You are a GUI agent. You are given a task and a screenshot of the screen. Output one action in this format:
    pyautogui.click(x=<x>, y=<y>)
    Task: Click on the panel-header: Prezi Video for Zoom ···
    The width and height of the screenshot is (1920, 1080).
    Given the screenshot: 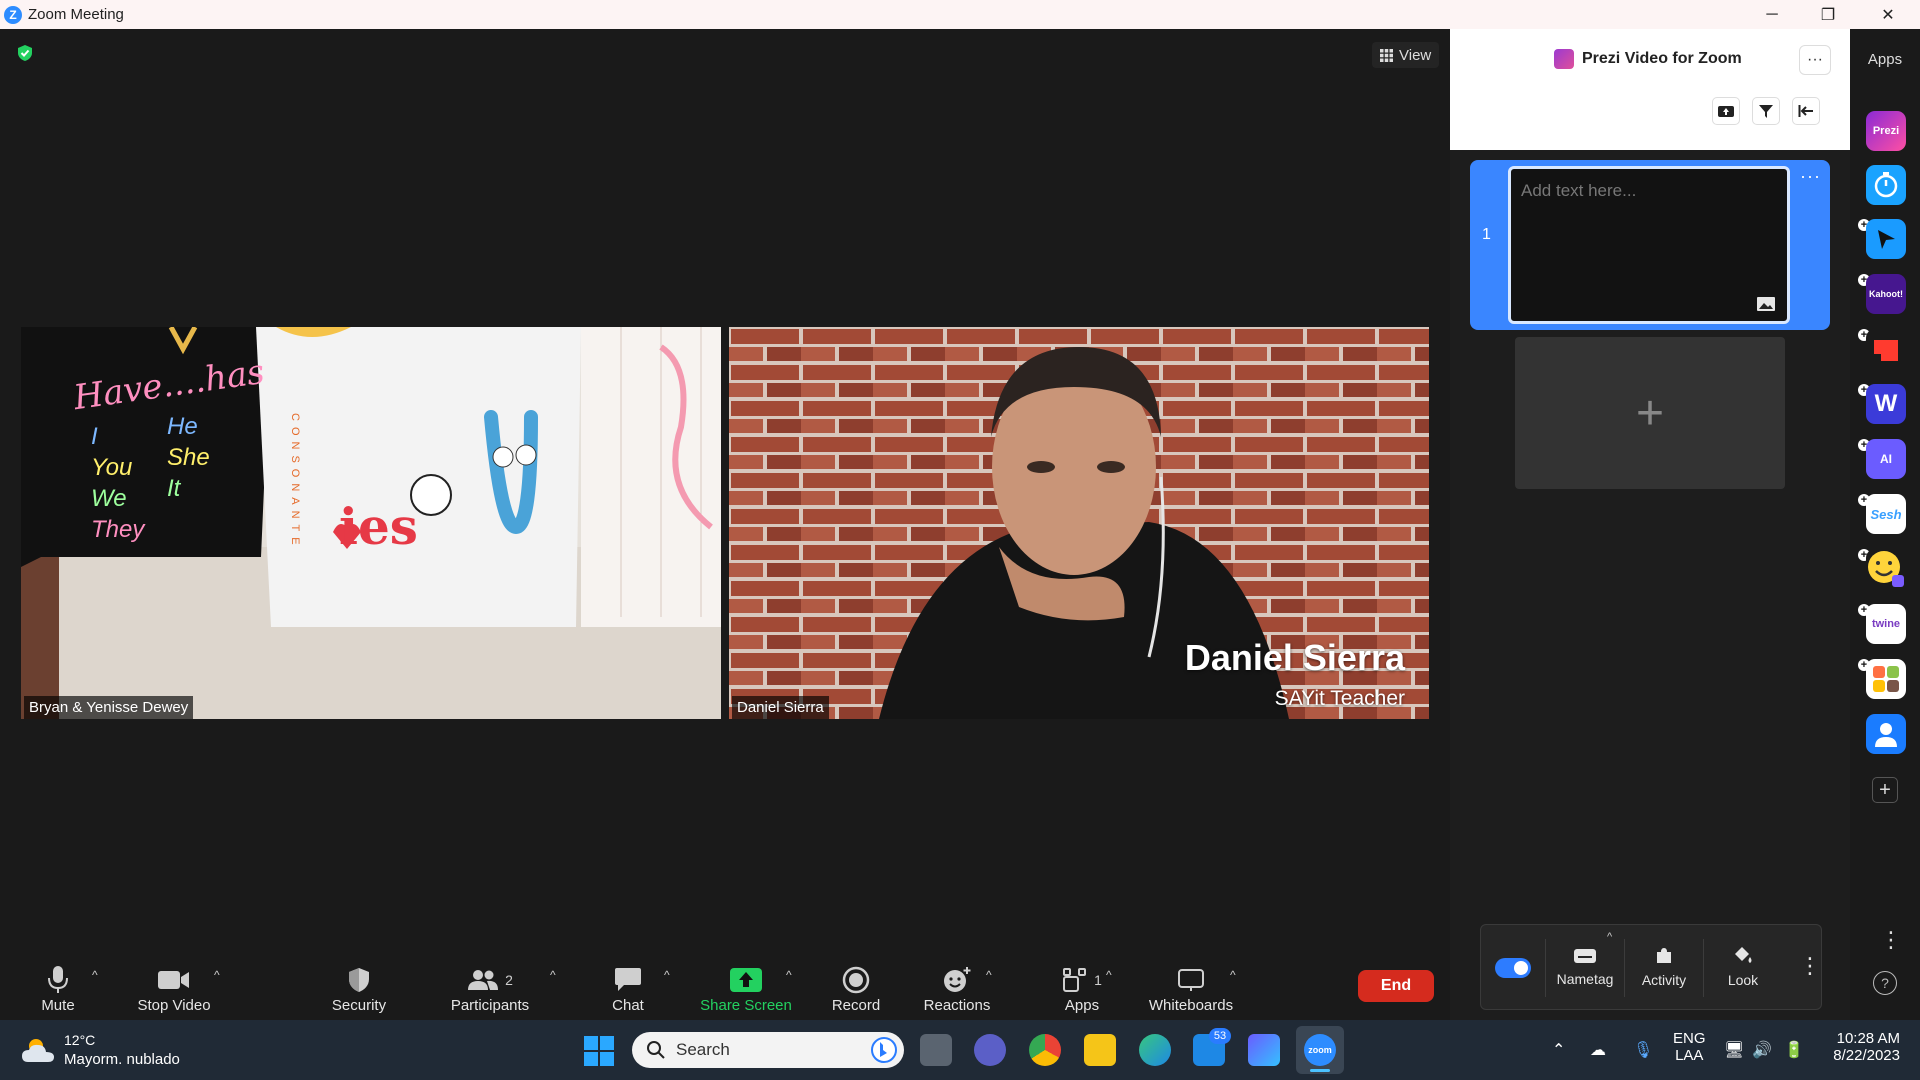 What is the action you would take?
    pyautogui.click(x=1650, y=89)
    